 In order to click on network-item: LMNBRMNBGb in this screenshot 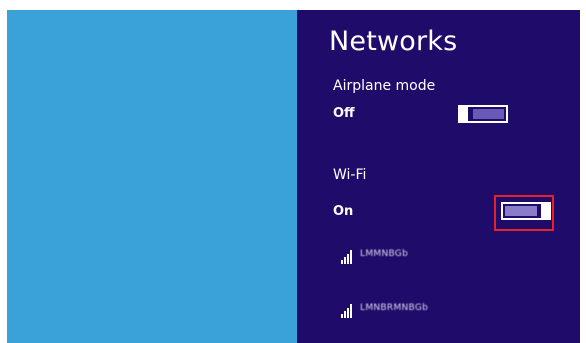, I will do `click(384, 310)`.